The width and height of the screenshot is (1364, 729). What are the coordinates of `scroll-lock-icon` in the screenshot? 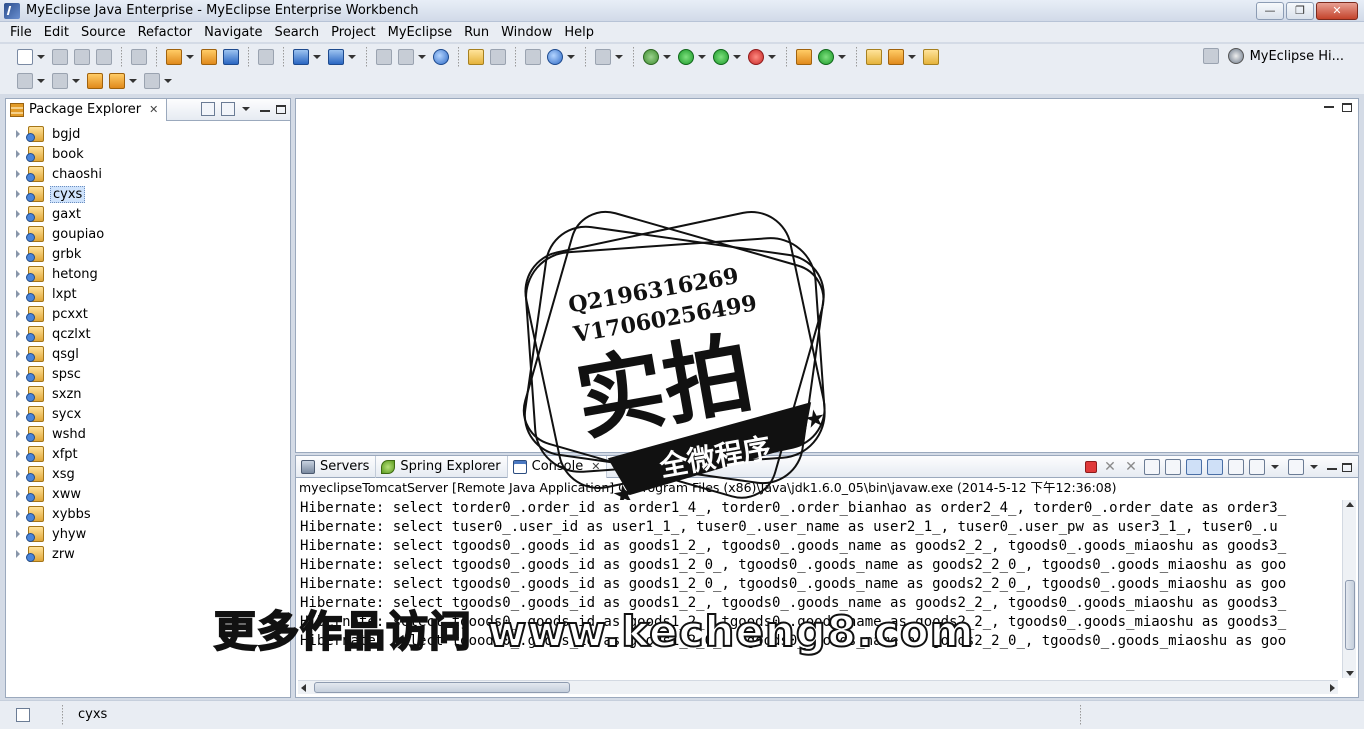 It's located at (1173, 467).